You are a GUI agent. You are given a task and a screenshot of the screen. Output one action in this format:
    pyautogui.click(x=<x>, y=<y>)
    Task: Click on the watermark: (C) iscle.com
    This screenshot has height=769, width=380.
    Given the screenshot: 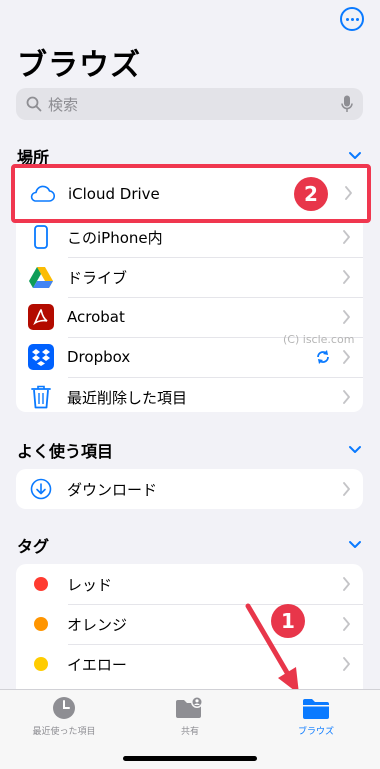 What is the action you would take?
    pyautogui.click(x=319, y=339)
    